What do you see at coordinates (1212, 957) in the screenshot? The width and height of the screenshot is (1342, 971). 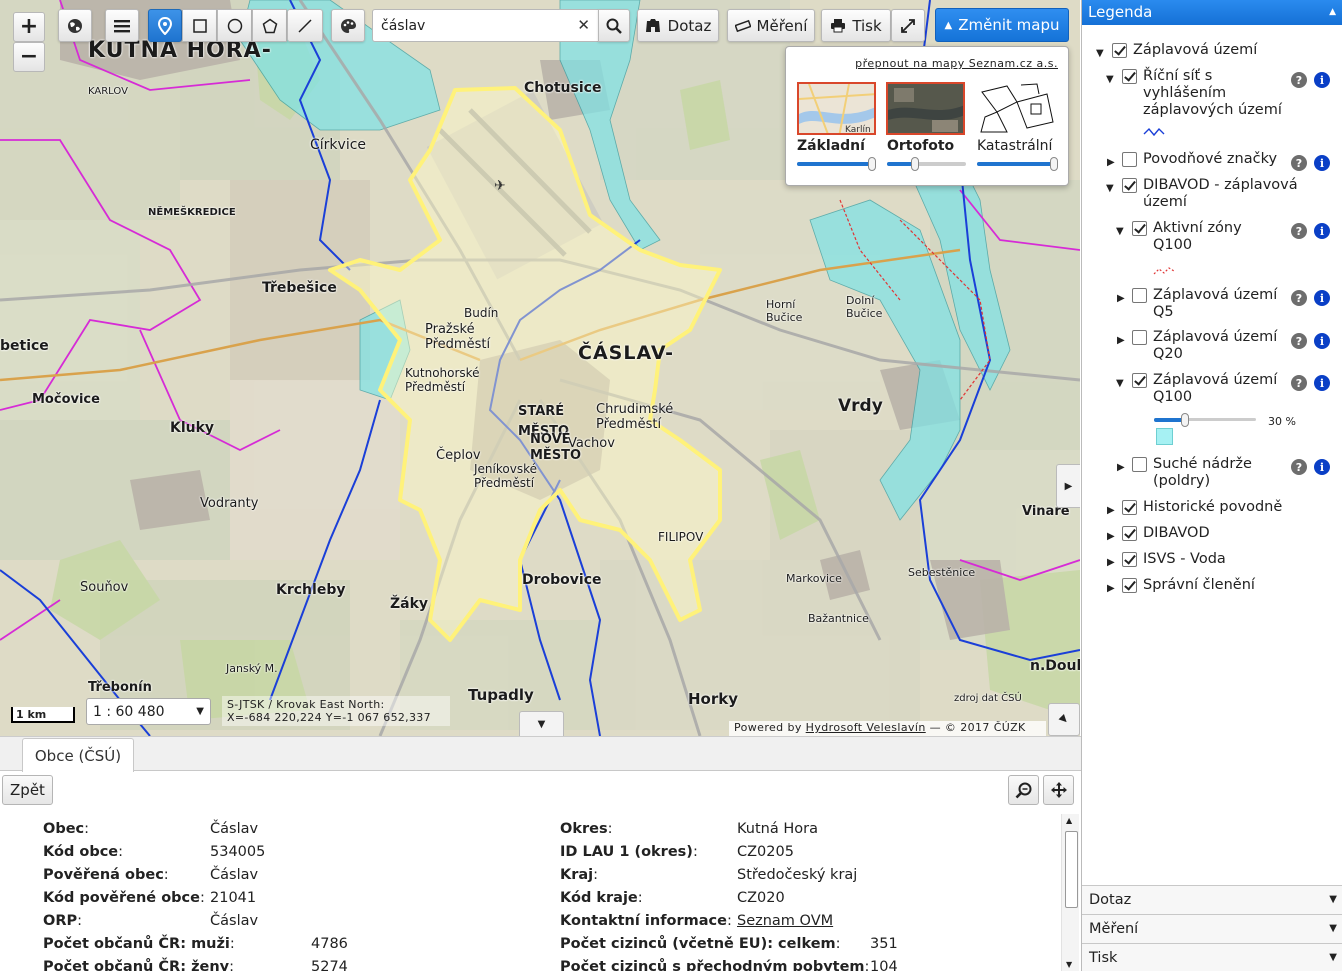 I see `accordion-tisk: Tisk ▼` at bounding box center [1212, 957].